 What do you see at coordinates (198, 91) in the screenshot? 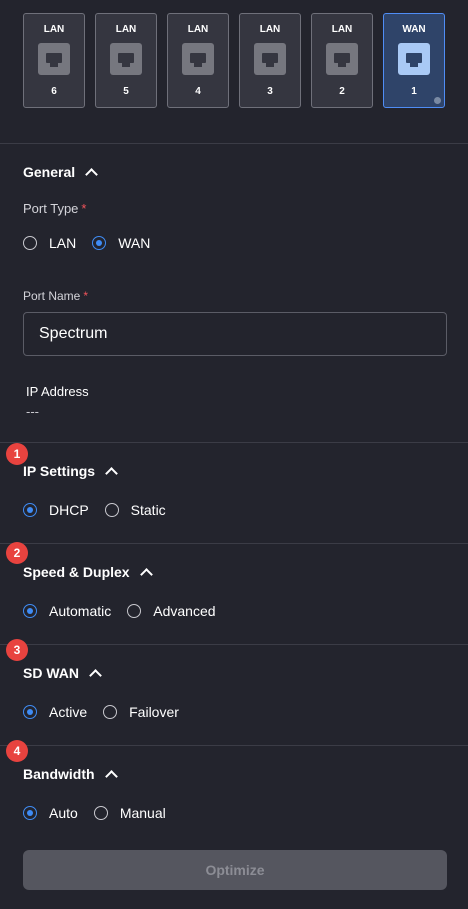
I see `port-number: 4` at bounding box center [198, 91].